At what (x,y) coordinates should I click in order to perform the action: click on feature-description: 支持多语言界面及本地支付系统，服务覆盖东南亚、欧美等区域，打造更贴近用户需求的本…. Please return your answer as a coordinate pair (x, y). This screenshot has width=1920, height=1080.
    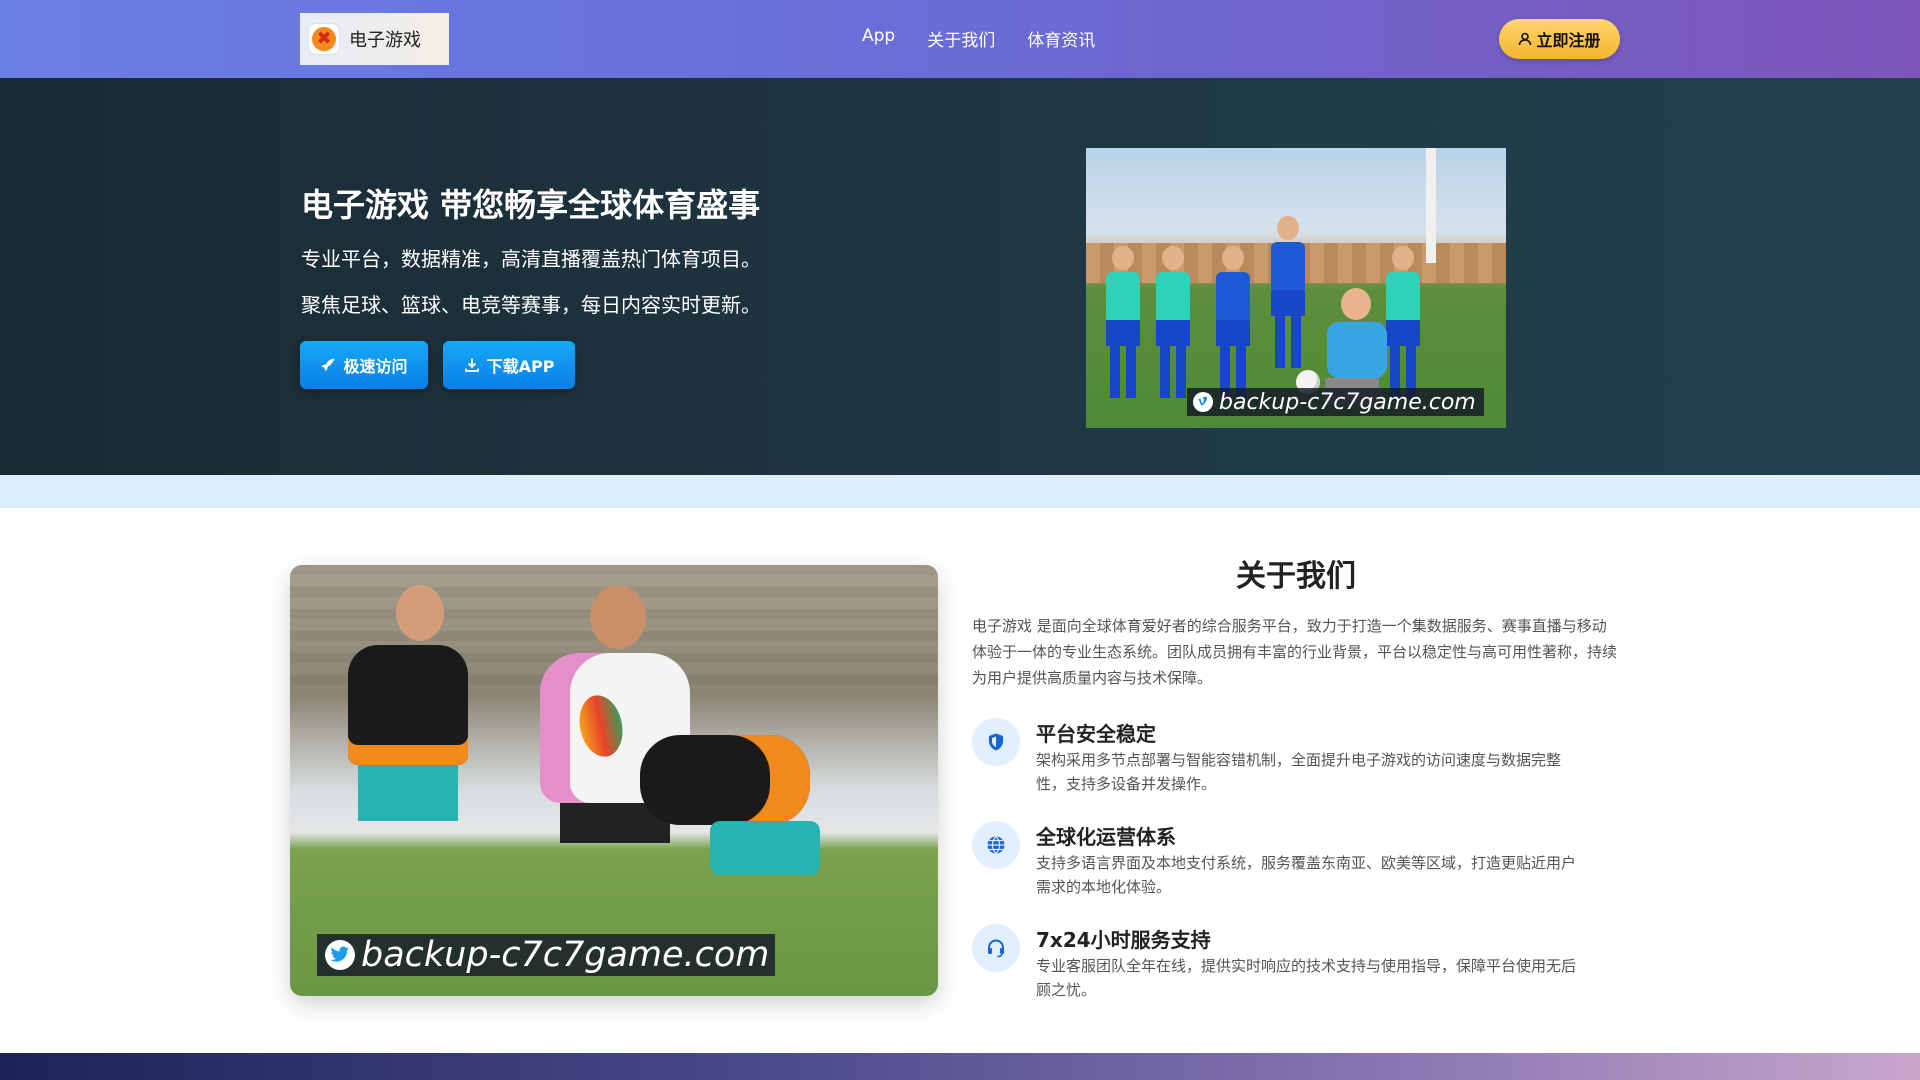
    Looking at the image, I should click on (1306, 875).